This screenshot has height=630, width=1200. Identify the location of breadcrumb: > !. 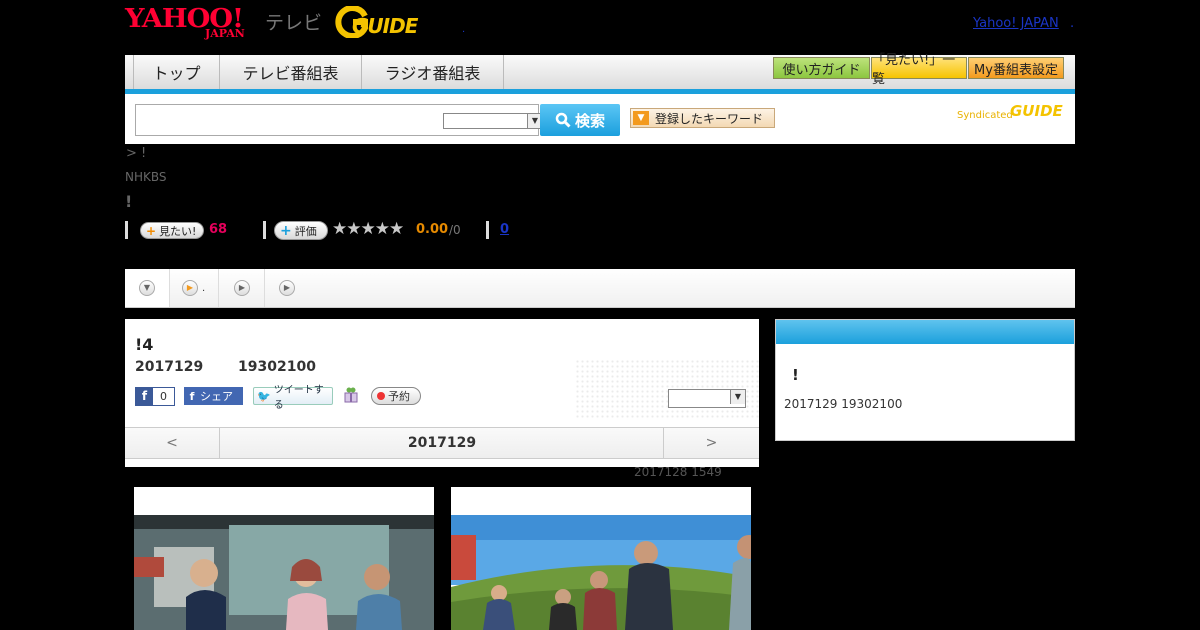
(136, 153).